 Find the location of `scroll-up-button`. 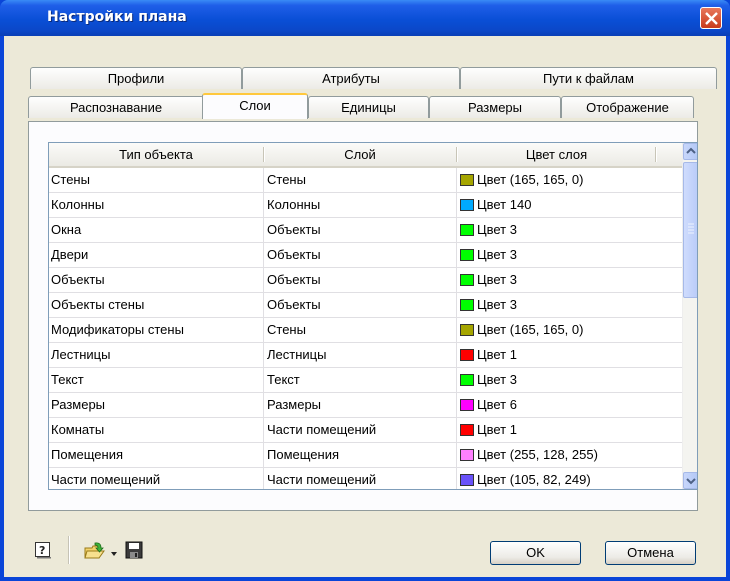

scroll-up-button is located at coordinates (690, 151).